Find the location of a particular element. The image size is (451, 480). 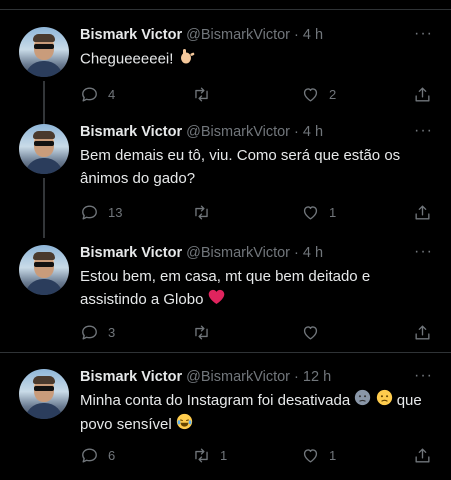

reply-count: 13 is located at coordinates (115, 212).